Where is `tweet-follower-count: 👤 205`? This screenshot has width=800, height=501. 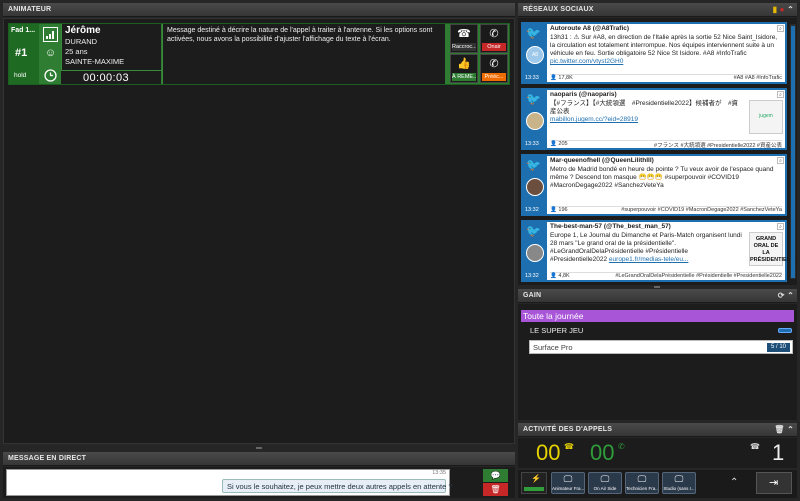
tweet-follower-count: 👤 205 is located at coordinates (559, 144).